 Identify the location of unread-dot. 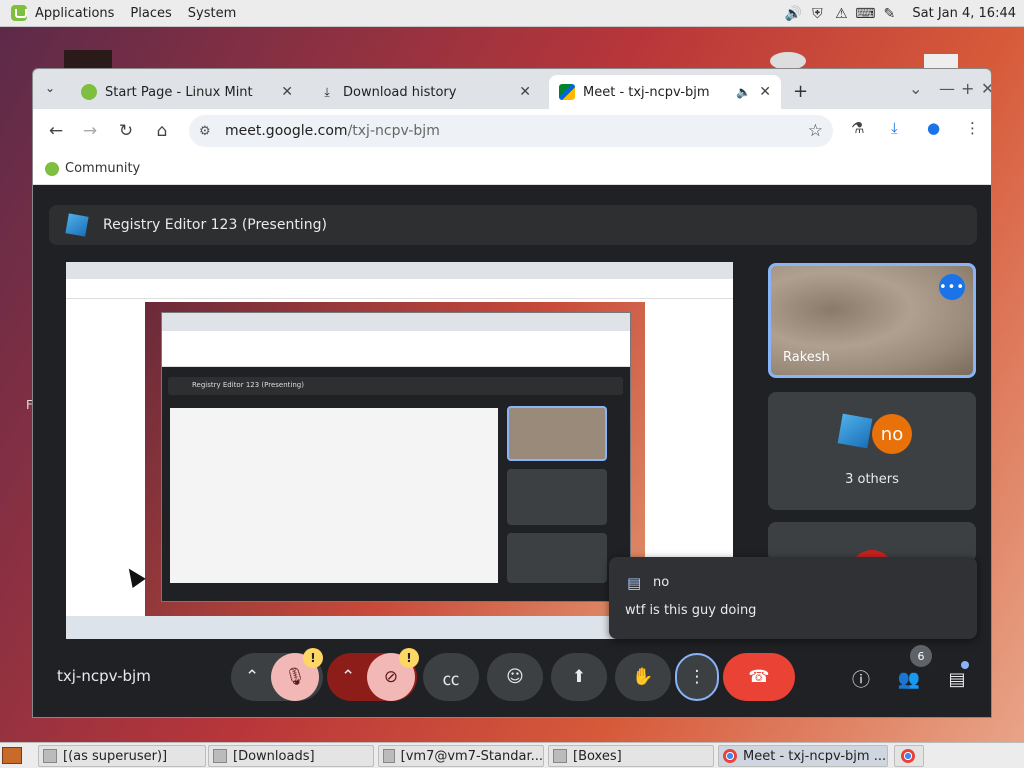
(965, 665).